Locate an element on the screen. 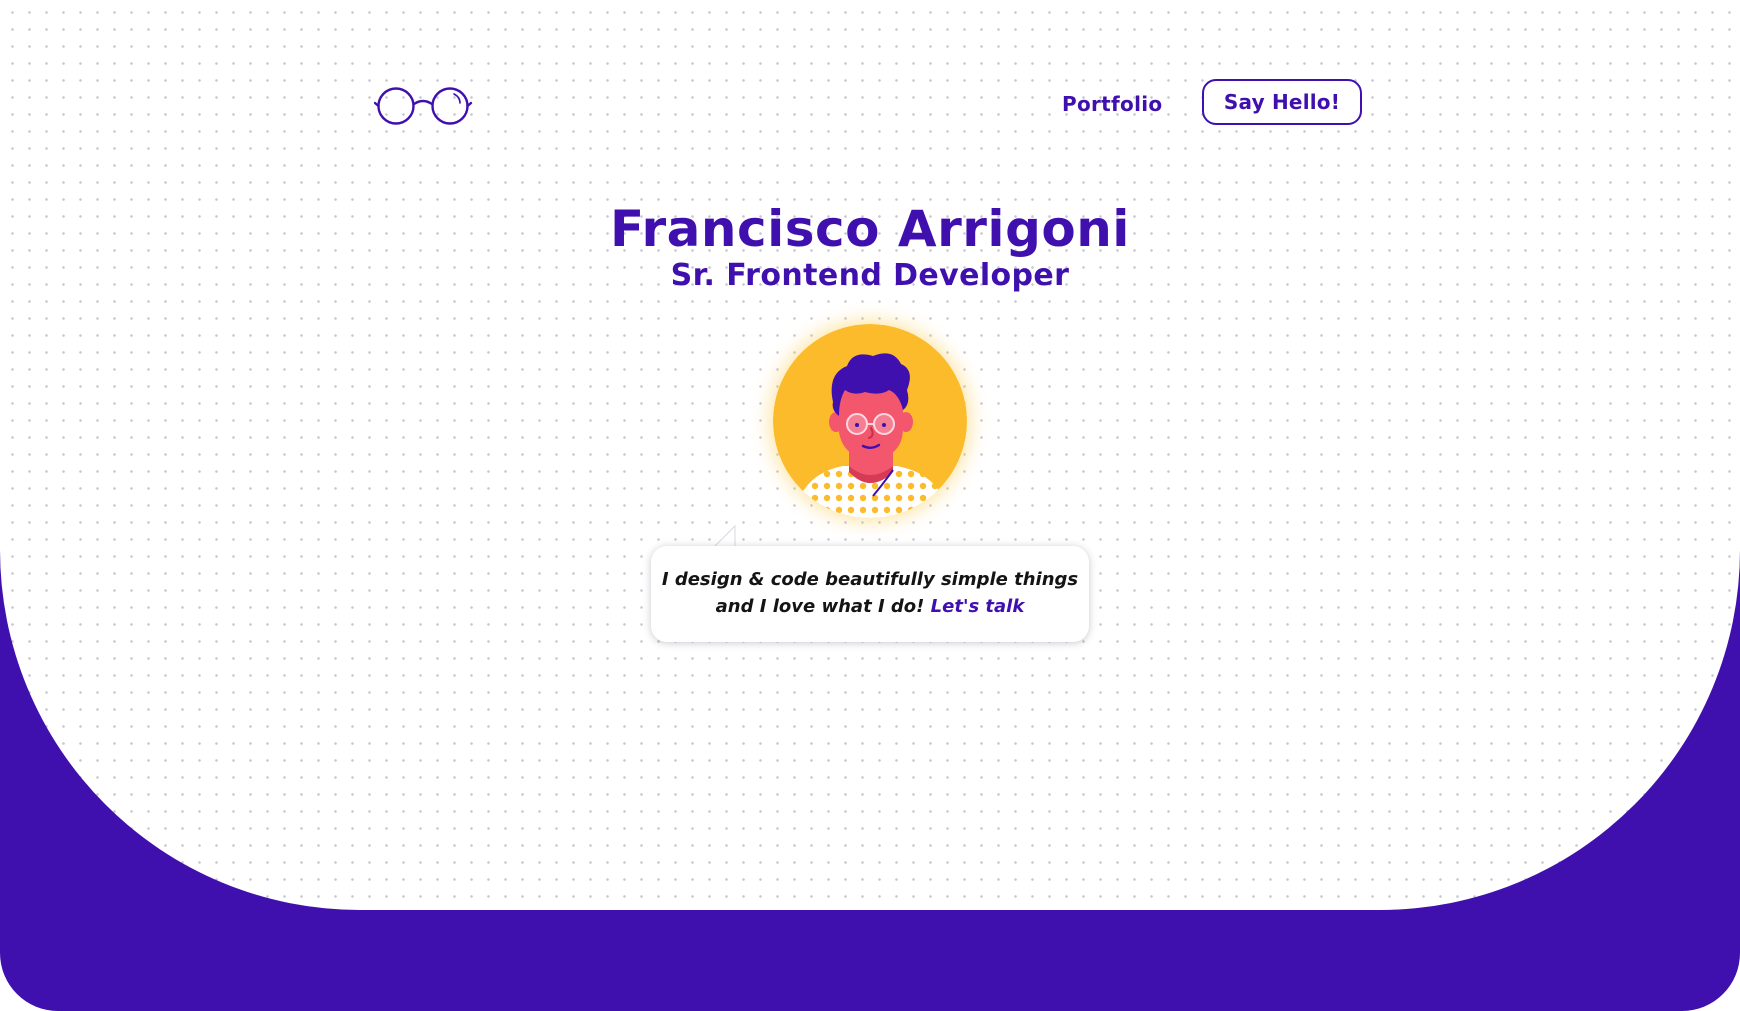 Image resolution: width=1740 pixels, height=1011 pixels. page-subtitle: Sr. Frontend Developer is located at coordinates (870, 275).